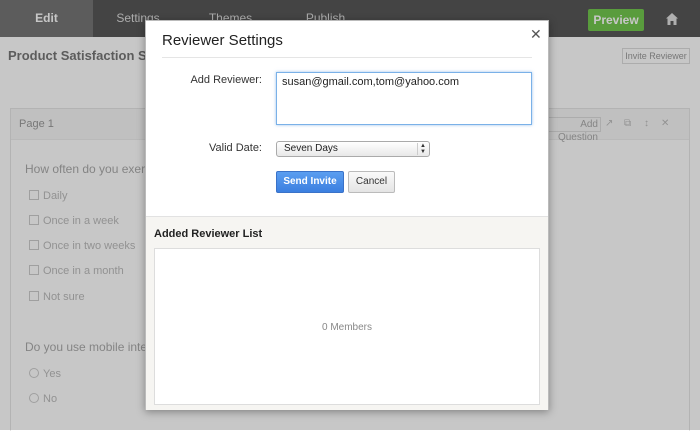 The height and width of the screenshot is (431, 700). I want to click on reviewer-list-heading: Added Reviewer List, so click(208, 234).